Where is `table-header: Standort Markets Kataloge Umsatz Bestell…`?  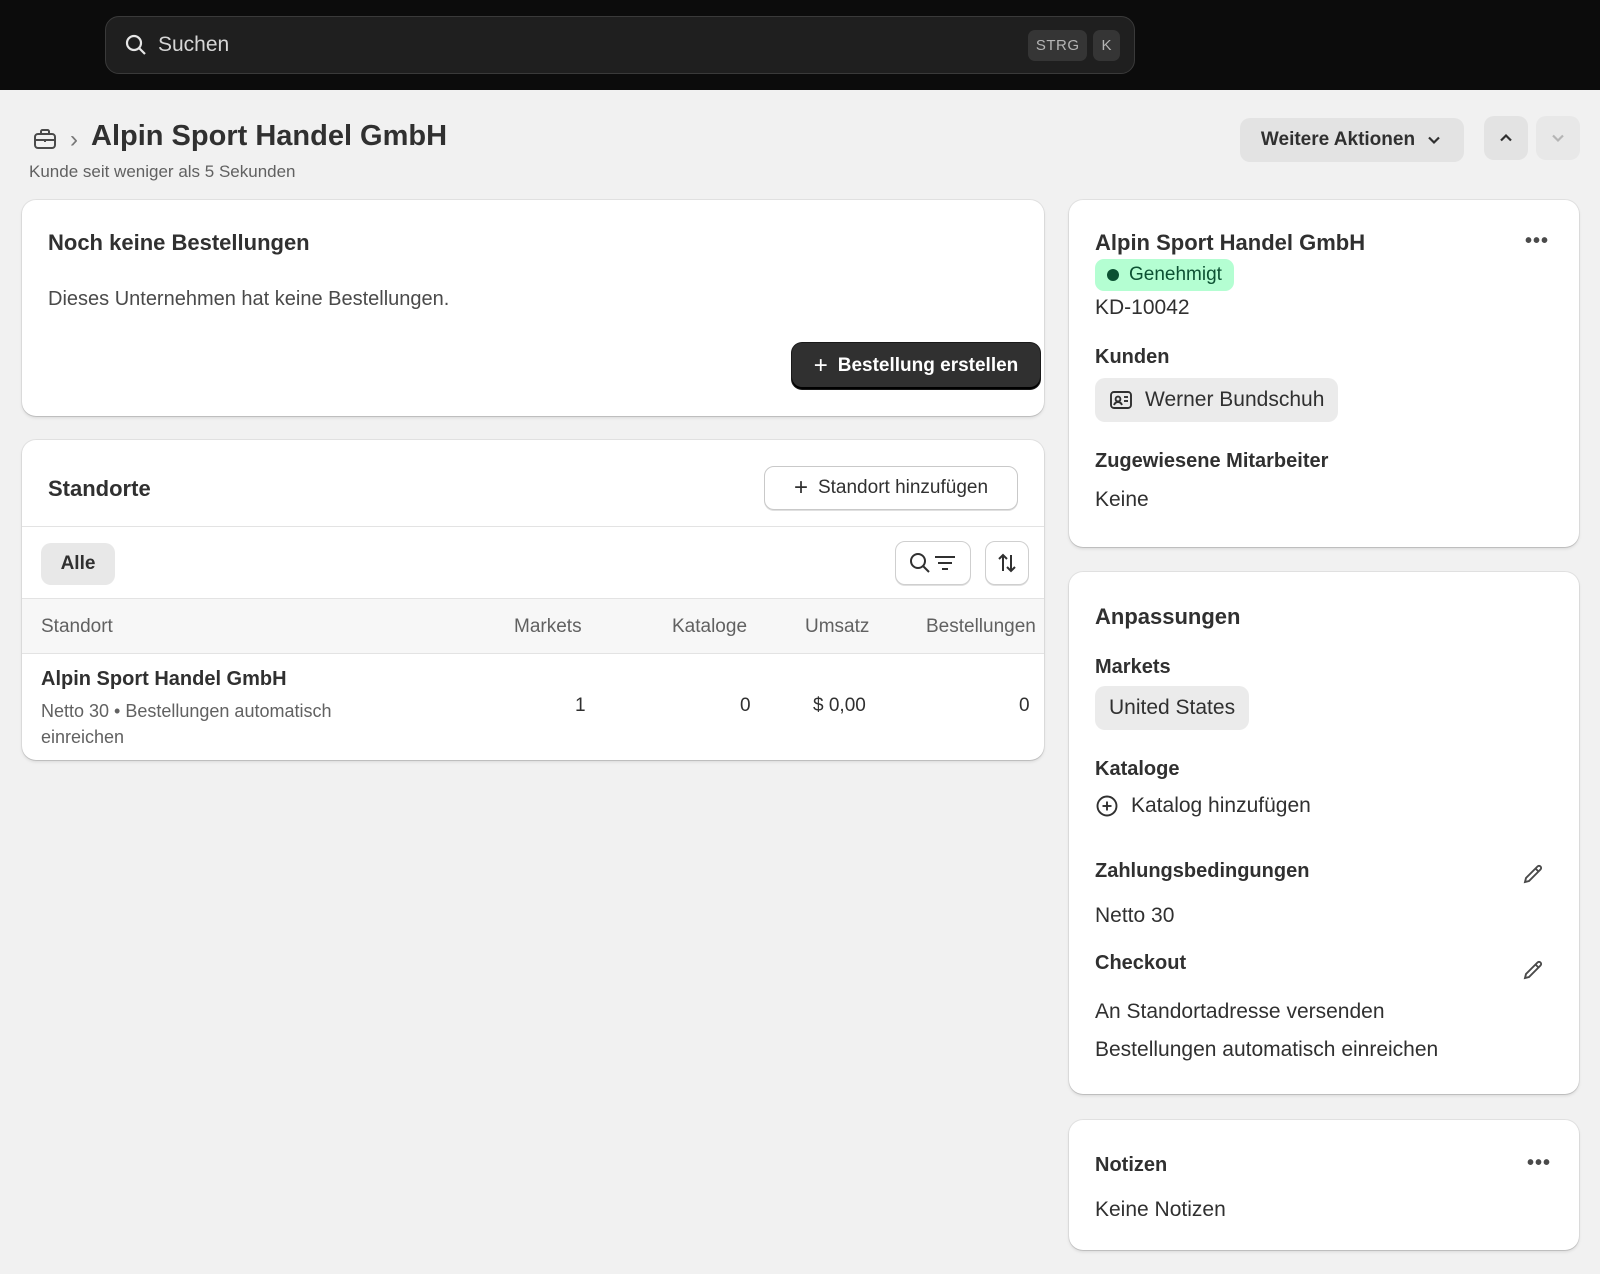 table-header: Standort Markets Kataloge Umsatz Bestell… is located at coordinates (533, 626).